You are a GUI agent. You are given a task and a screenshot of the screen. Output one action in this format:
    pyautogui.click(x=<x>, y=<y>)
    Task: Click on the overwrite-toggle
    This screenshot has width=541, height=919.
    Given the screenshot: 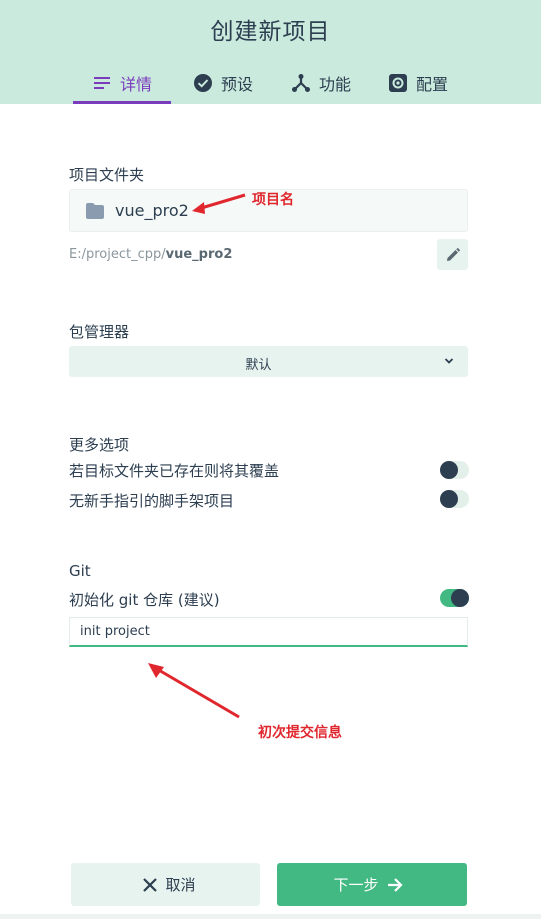 What is the action you would take?
    pyautogui.click(x=454, y=470)
    